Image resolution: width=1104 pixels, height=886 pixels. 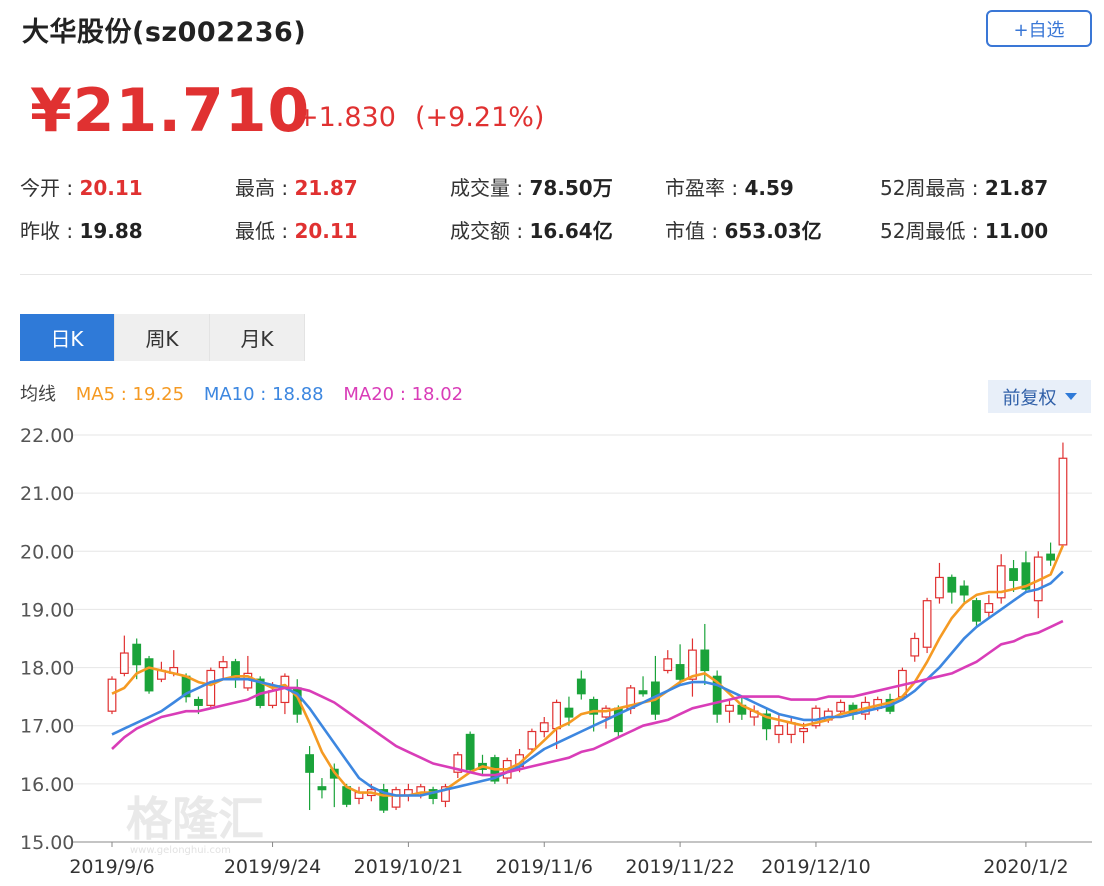 I want to click on watermark-url: www.gelonghui.com, so click(x=180, y=850).